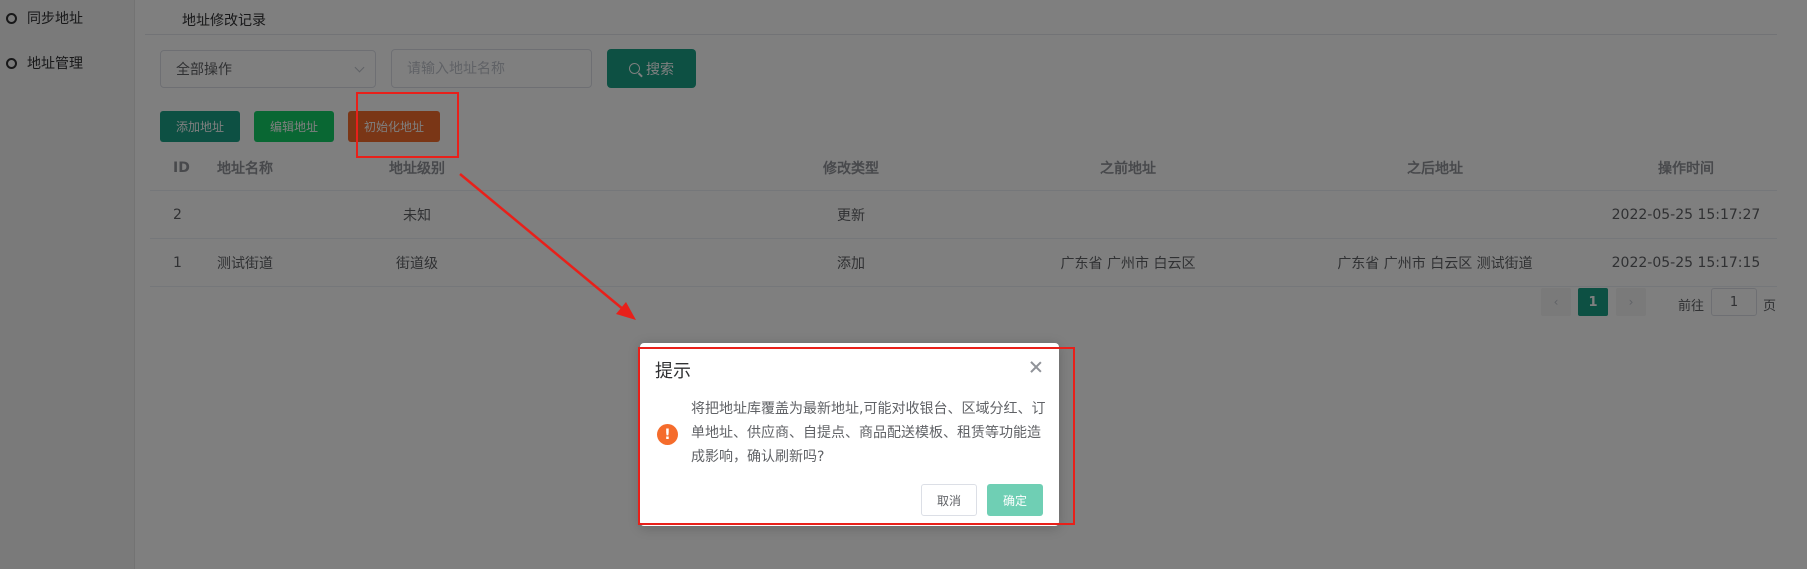 The height and width of the screenshot is (569, 1807). What do you see at coordinates (547, 246) in the screenshot?
I see `annotation-arrow` at bounding box center [547, 246].